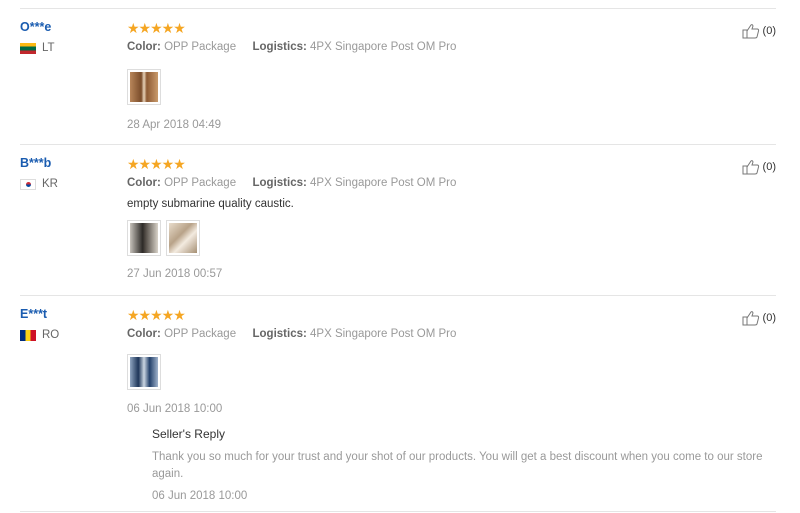 The width and height of the screenshot is (800, 513). I want to click on seller-reply-title: Seller's Reply, so click(188, 434).